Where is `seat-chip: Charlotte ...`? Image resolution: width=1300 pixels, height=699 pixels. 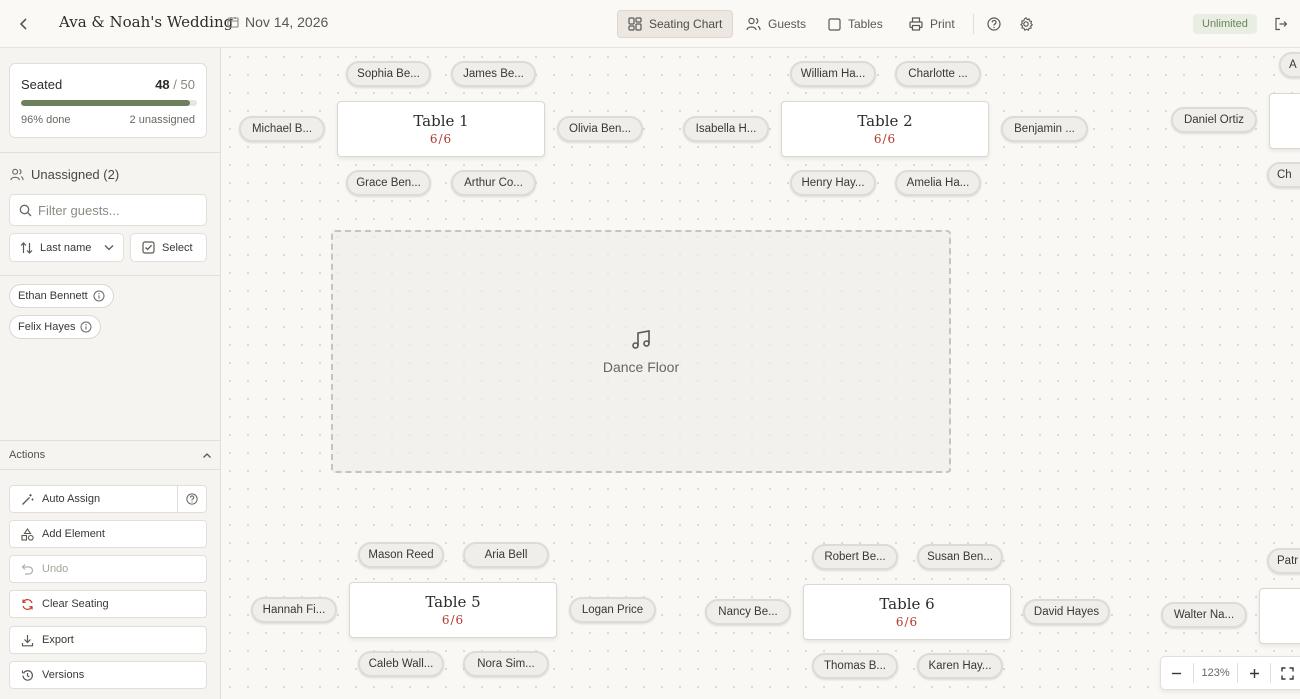
seat-chip: Charlotte ... is located at coordinates (938, 74).